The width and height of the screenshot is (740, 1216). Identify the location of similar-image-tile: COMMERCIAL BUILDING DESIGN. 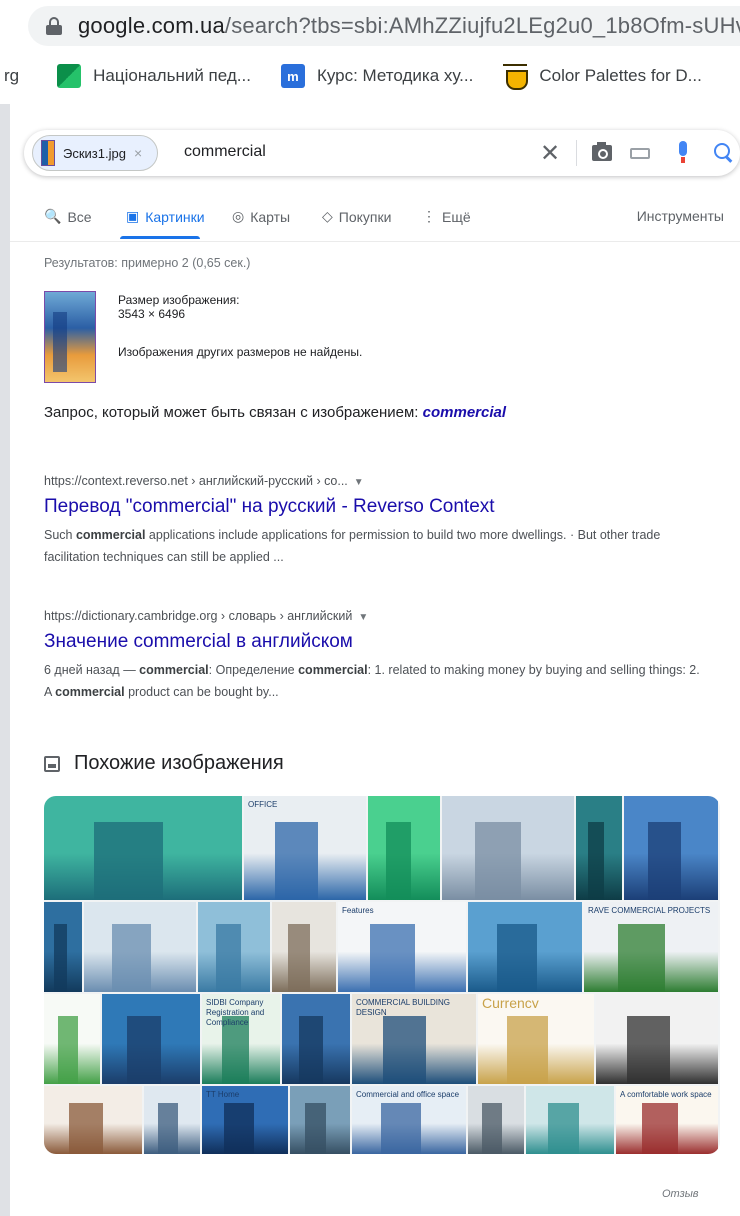
(414, 1039).